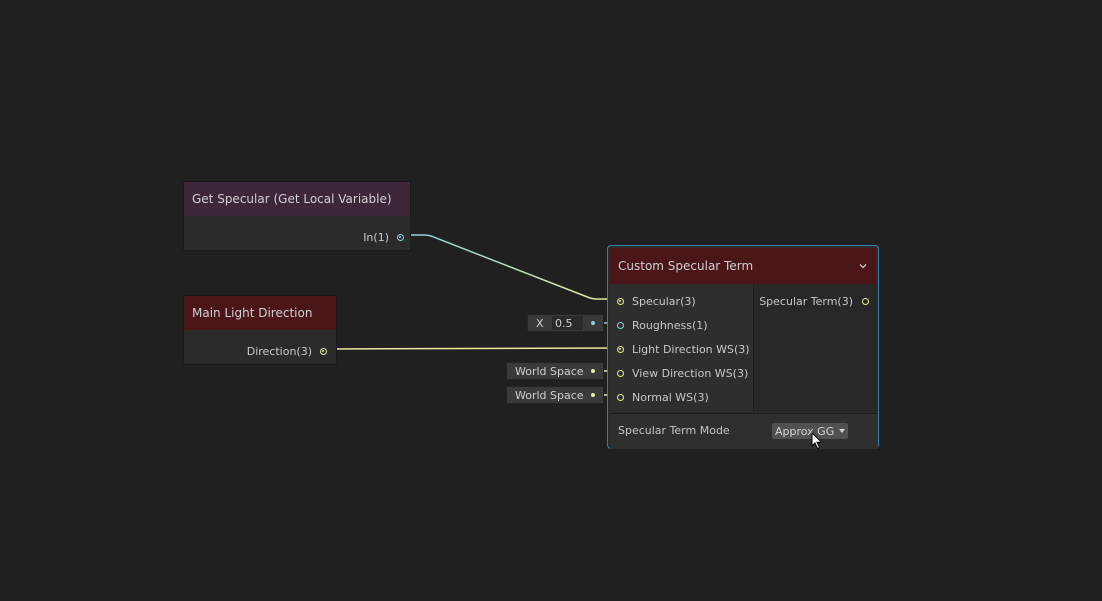 This screenshot has height=601, width=1102. I want to click on column-divider, so click(753, 348).